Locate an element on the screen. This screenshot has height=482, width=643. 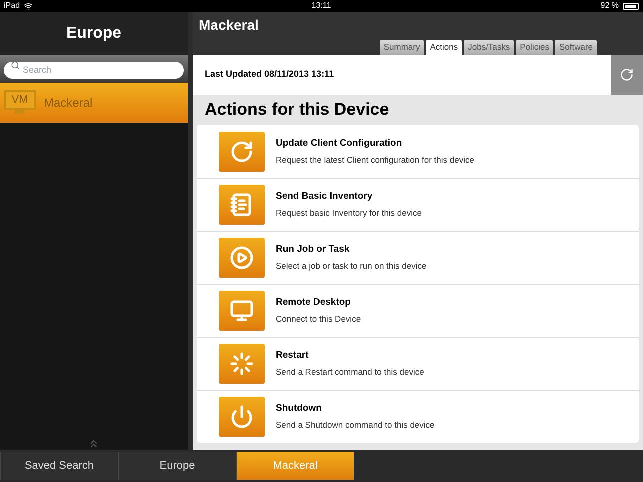
power-icon is located at coordinates (242, 417).